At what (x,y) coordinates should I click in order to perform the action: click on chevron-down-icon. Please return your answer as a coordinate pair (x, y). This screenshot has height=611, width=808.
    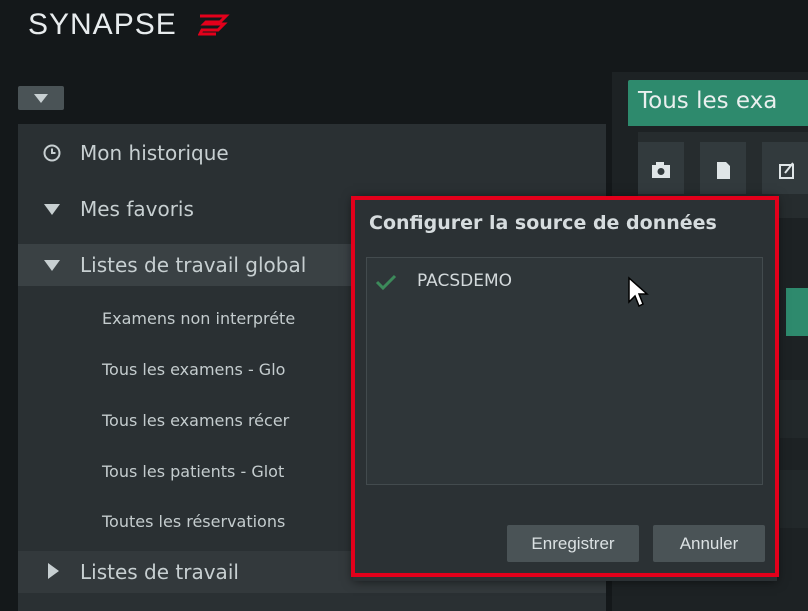
    Looking at the image, I should click on (41, 98).